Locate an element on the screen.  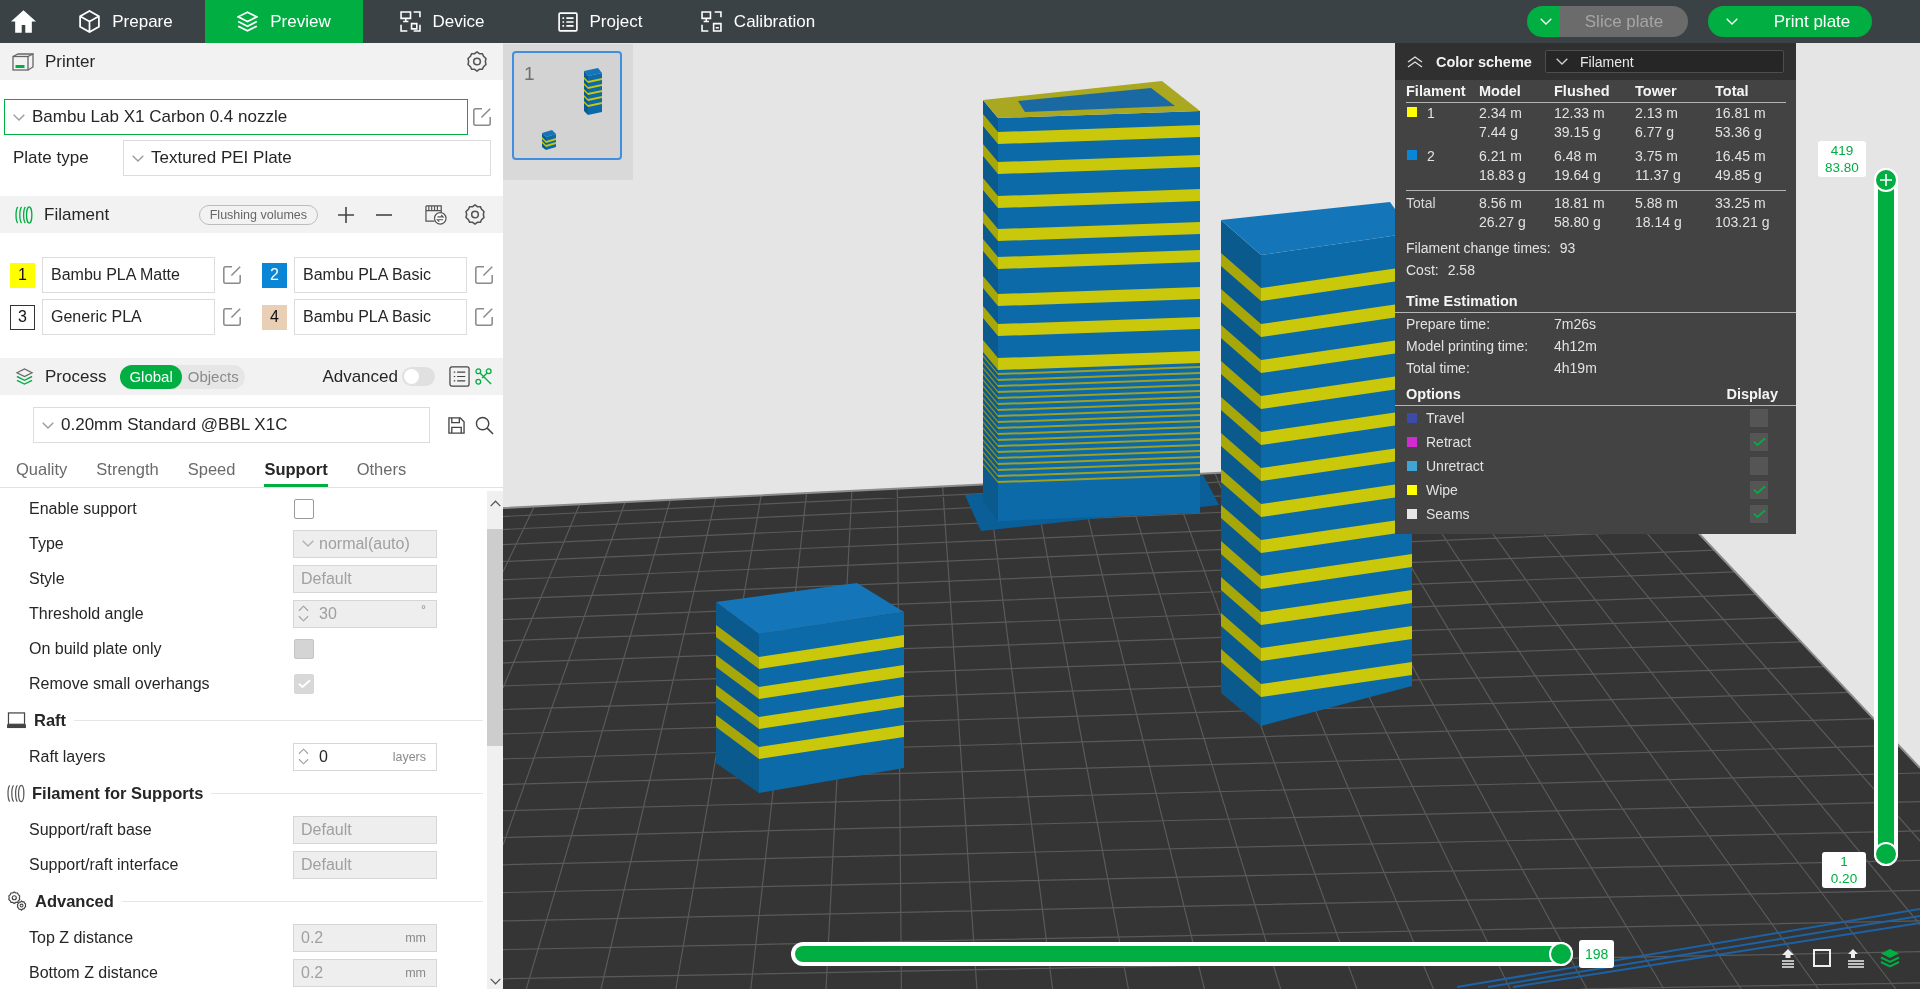
chevron-down-icon is located at coordinates (1545, 21).